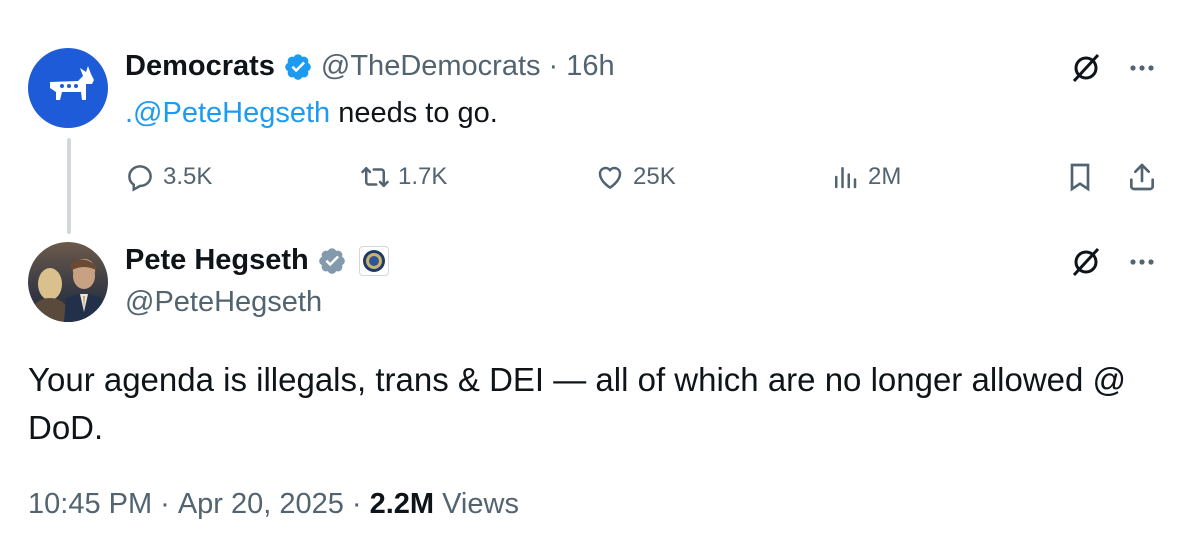  I want to click on tweet-parent-header: Democrats @TheDemocrats · 16h, so click(370, 66).